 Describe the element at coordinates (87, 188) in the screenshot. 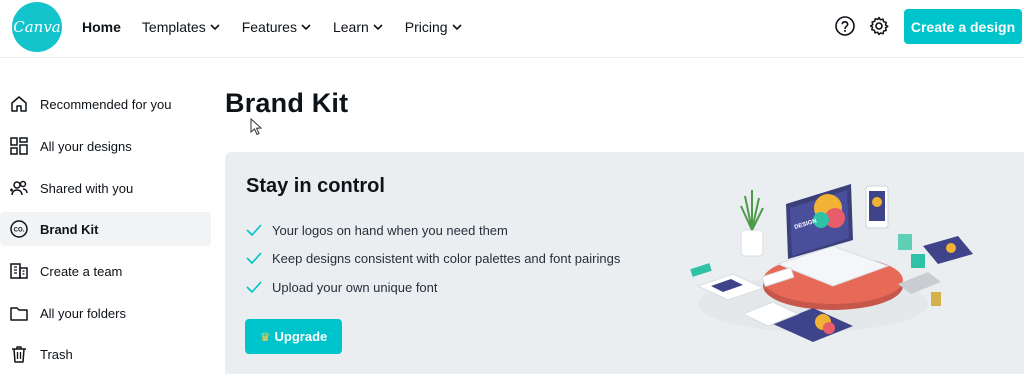

I see `sidebar-item-label: Shared with you` at that location.